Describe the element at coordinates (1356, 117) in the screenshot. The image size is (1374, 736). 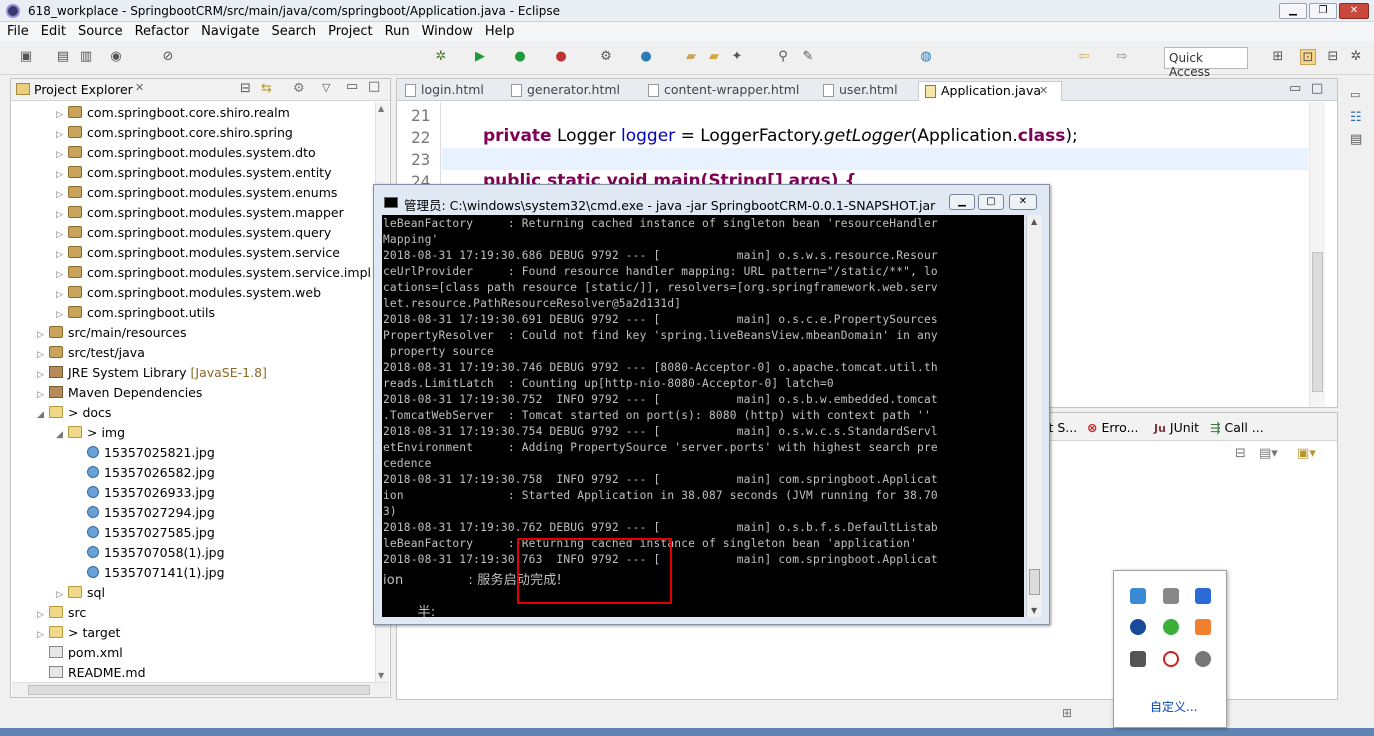
I see `outline-icon: ☷` at that location.